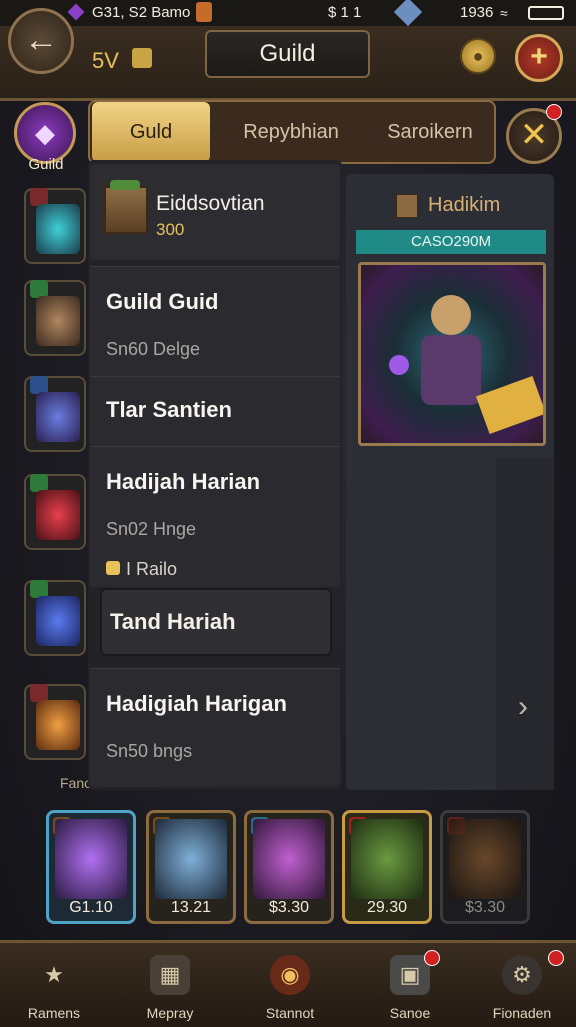 The image size is (576, 1027). I want to click on detail-scroll-area, so click(525, 624).